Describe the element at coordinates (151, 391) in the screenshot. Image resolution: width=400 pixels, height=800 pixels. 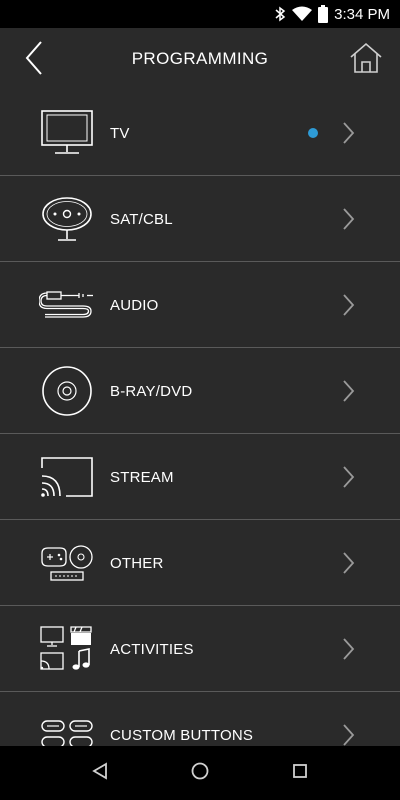
I see `list-item-label: B-RAY/DVD` at that location.